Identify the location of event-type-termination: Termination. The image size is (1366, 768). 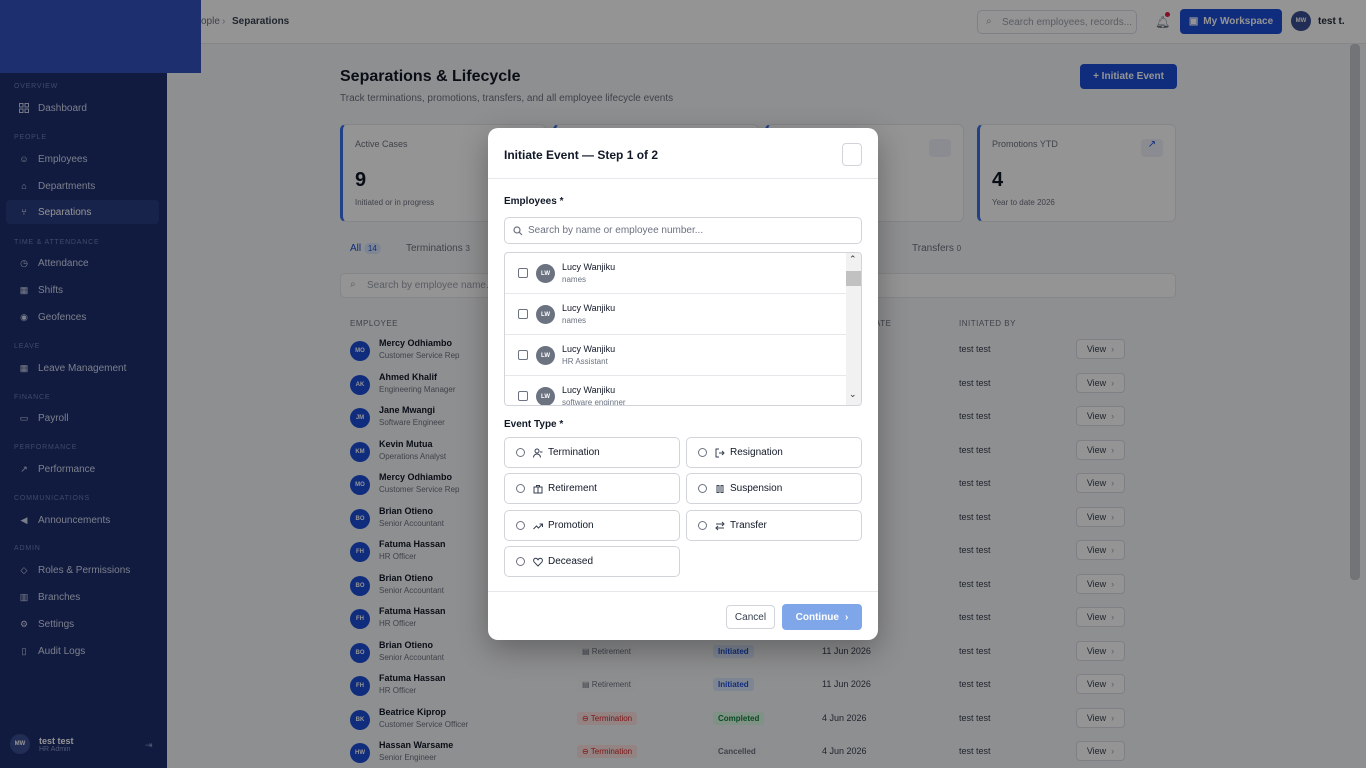
(592, 452).